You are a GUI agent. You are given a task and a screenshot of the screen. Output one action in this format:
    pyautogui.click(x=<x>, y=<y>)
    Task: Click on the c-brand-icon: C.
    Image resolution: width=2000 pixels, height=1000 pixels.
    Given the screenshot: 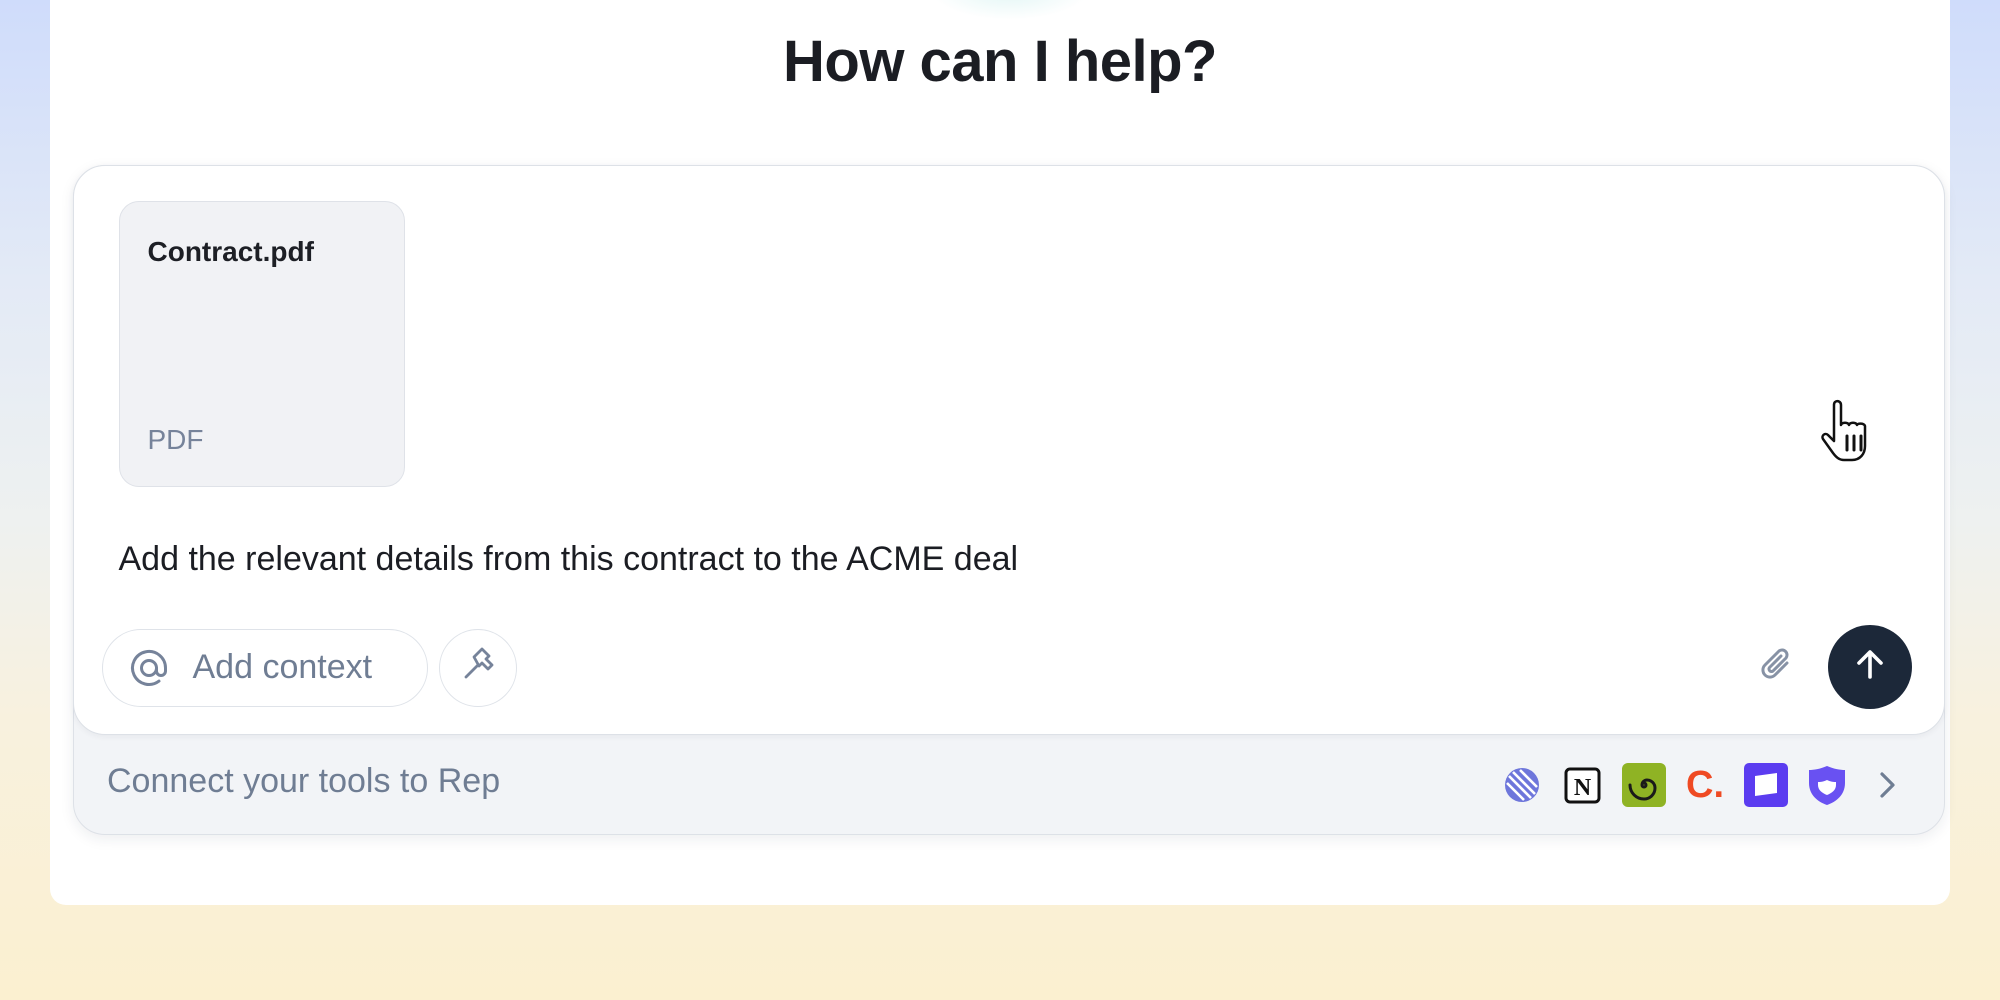 What is the action you would take?
    pyautogui.click(x=1705, y=785)
    